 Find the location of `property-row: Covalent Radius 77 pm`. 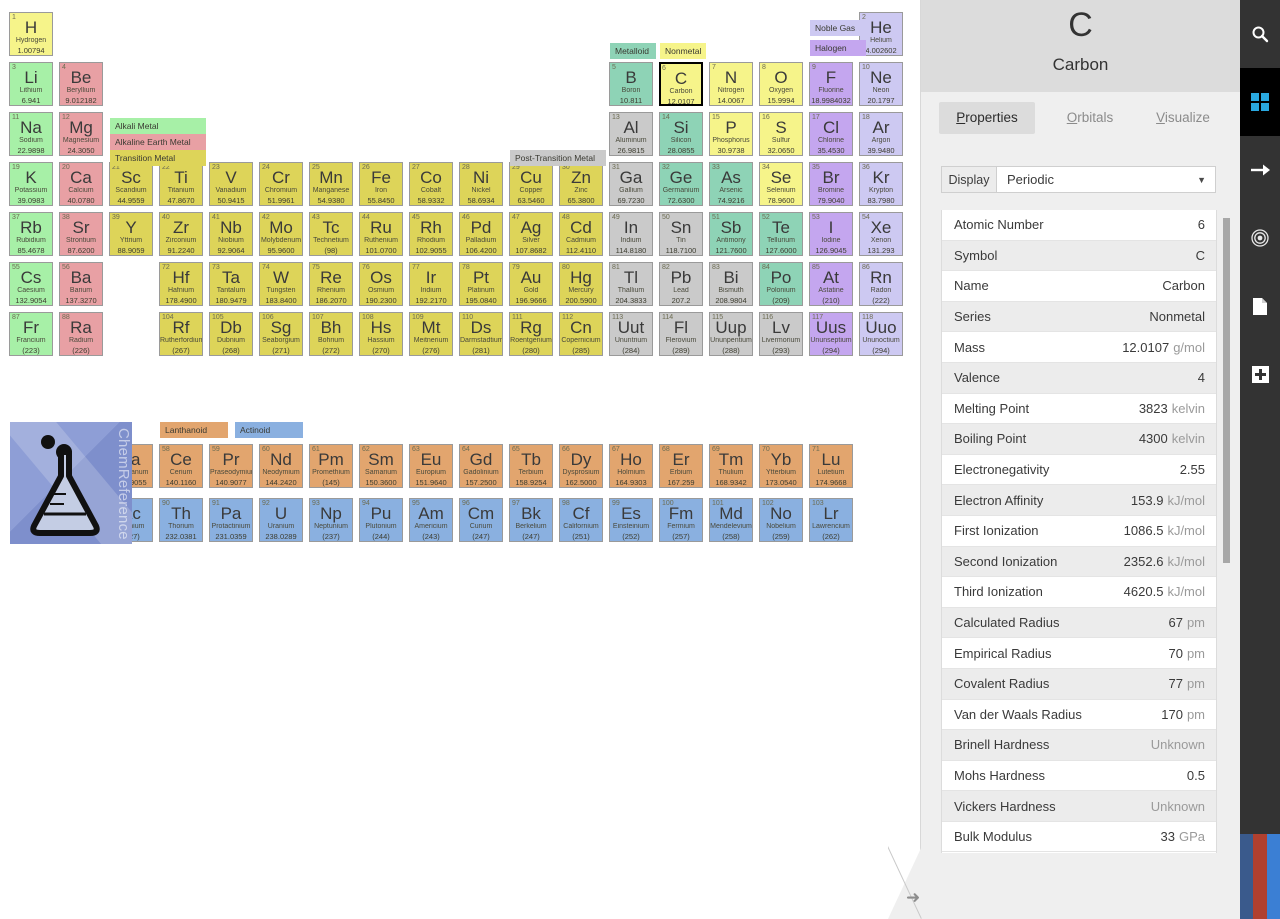

property-row: Covalent Radius 77 pm is located at coordinates (1079, 684).